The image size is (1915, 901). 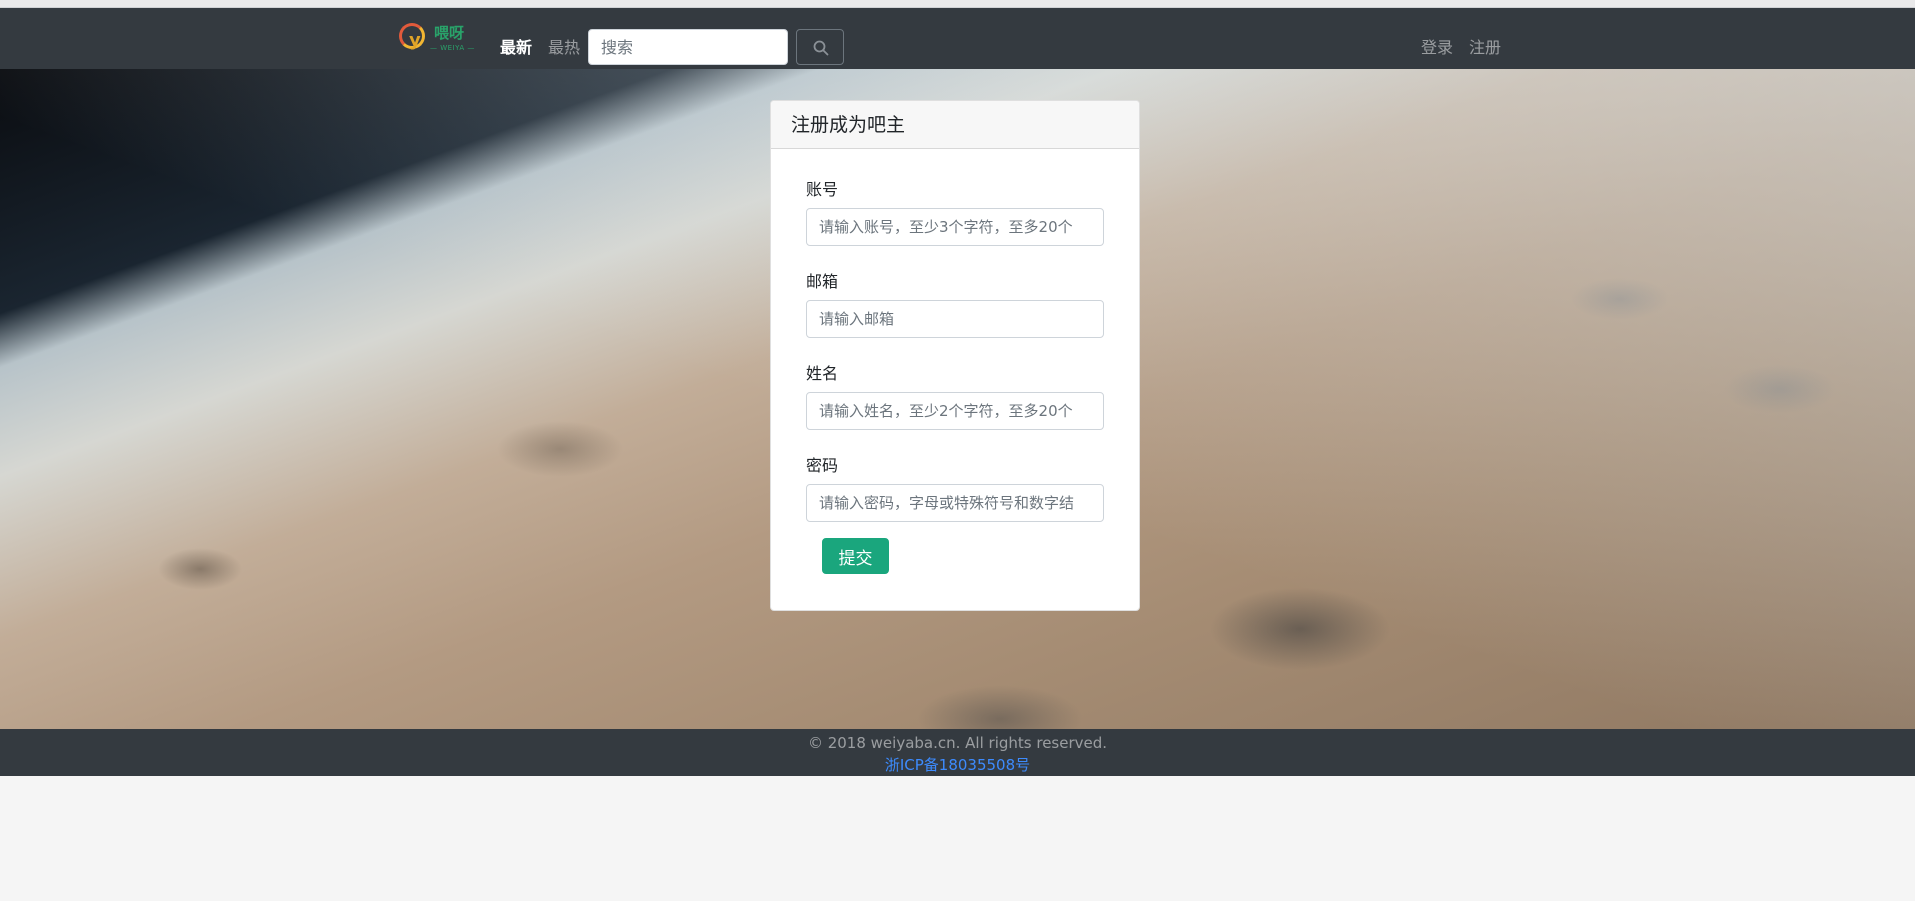 I want to click on icp-link: 浙ICP备18035508号, so click(x=957, y=765).